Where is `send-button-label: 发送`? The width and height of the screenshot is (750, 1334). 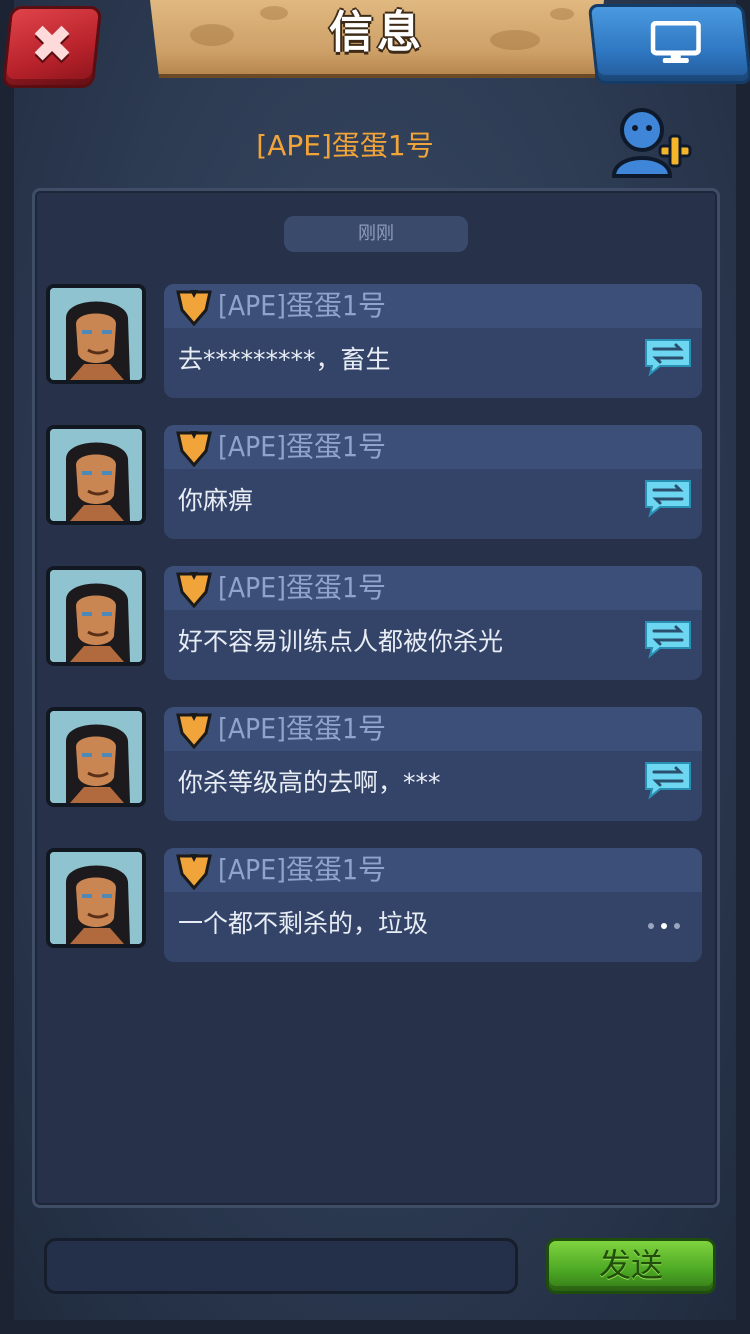 send-button-label: 发送 is located at coordinates (630, 1265).